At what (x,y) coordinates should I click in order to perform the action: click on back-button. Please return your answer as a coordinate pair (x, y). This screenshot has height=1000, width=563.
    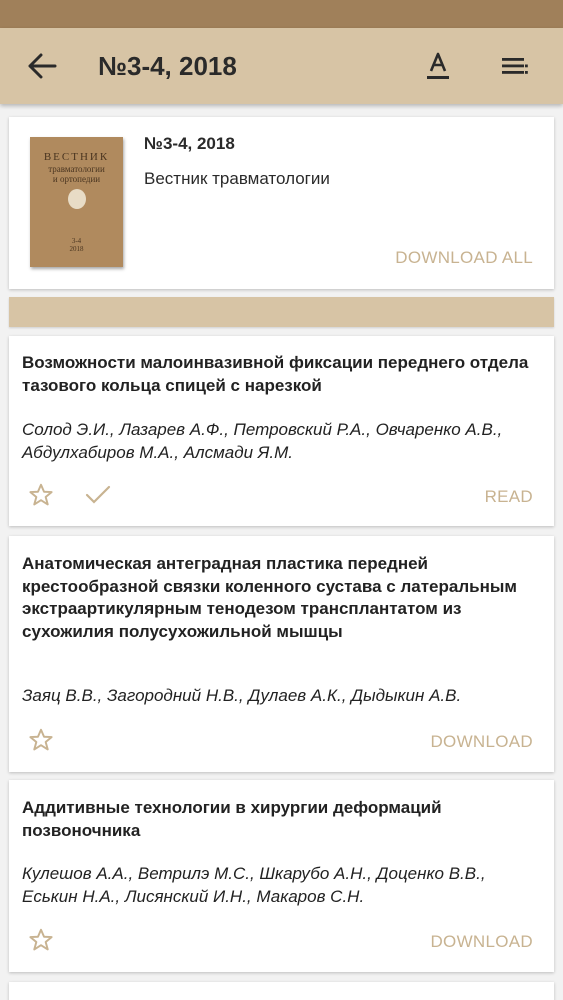
    Looking at the image, I should click on (42, 66).